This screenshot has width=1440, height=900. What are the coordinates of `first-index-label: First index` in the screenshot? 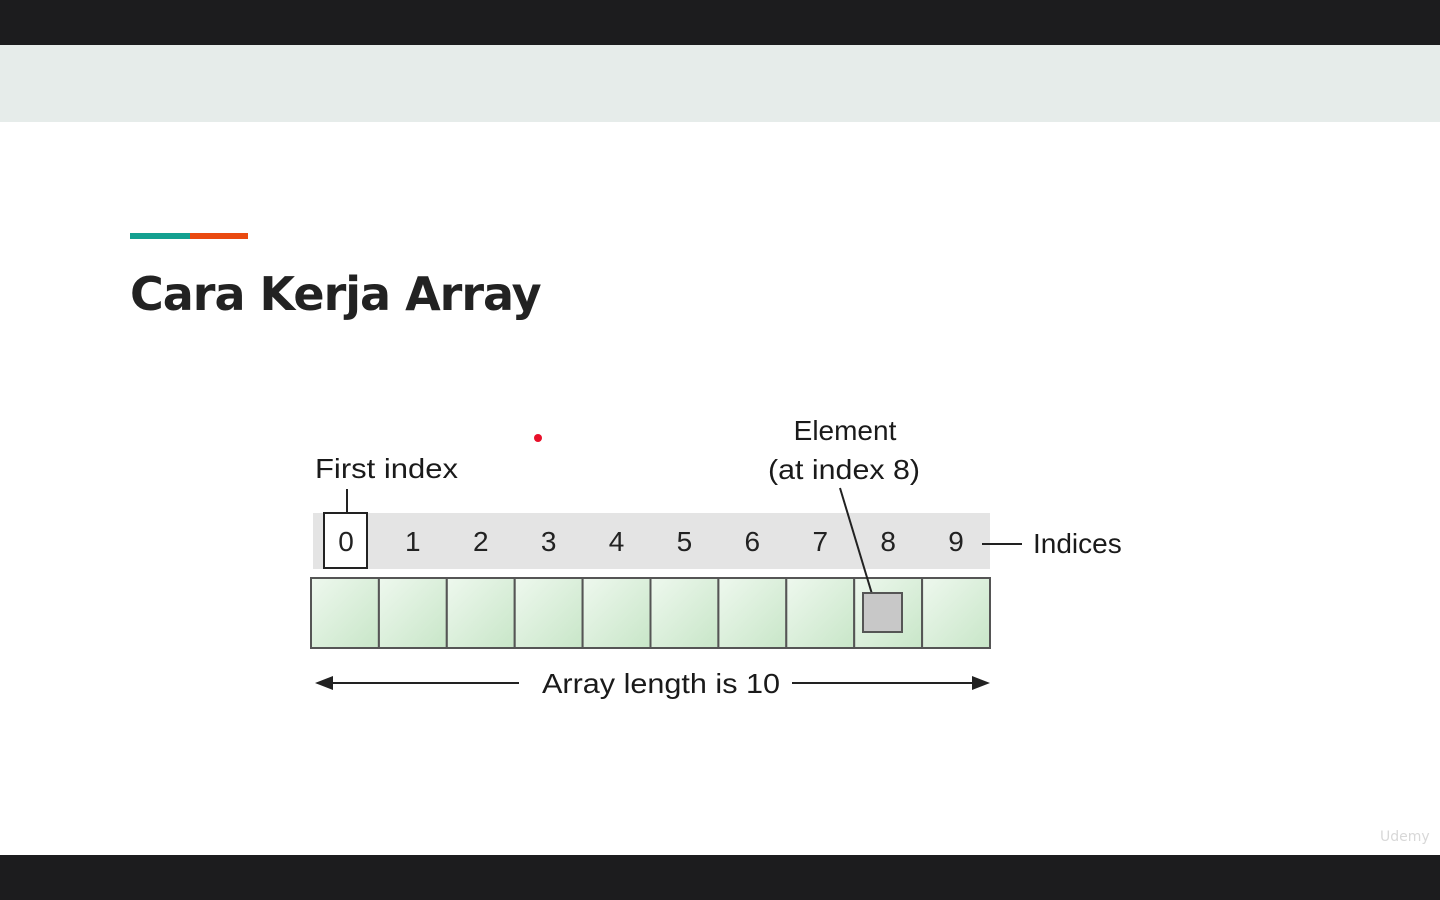 It's located at (386, 468).